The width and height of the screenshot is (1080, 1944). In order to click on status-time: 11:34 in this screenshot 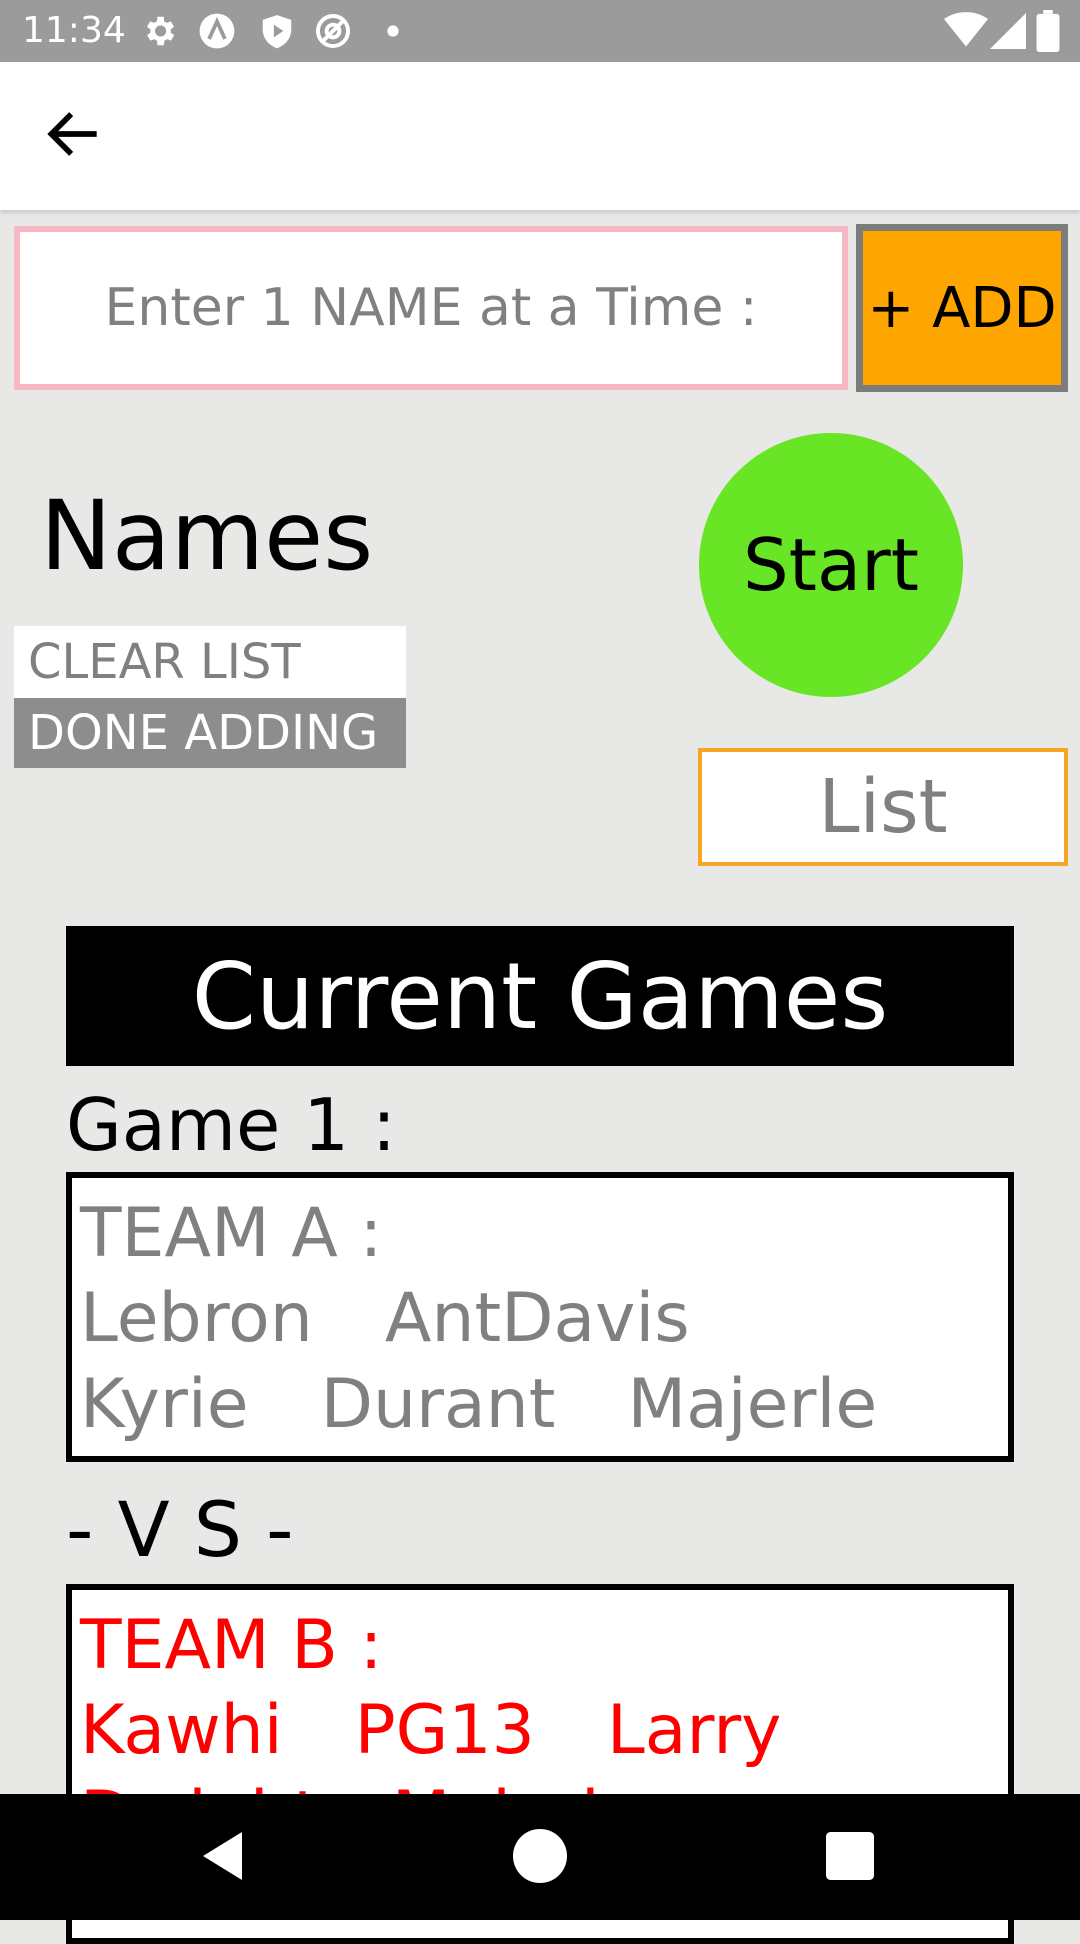, I will do `click(74, 30)`.